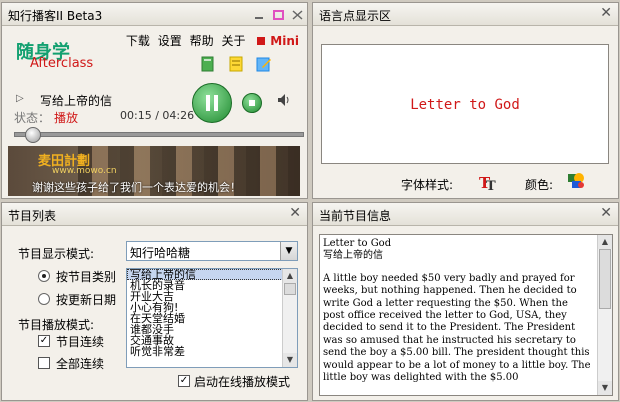  I want to click on mini-mode-button: Mini, so click(276, 41).